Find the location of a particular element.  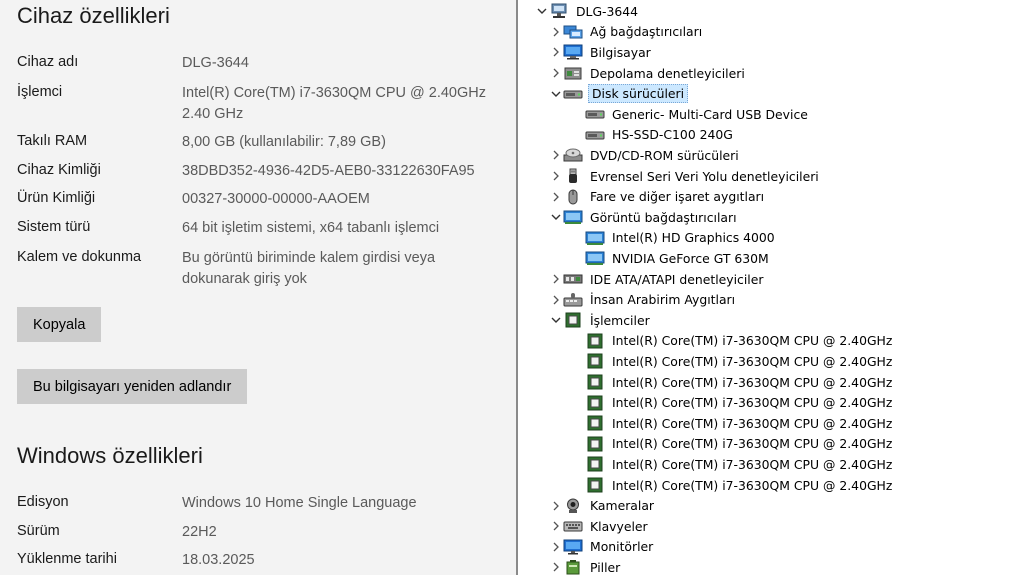

tree-device: HS-SSD-C100 240G is located at coordinates (653, 135).